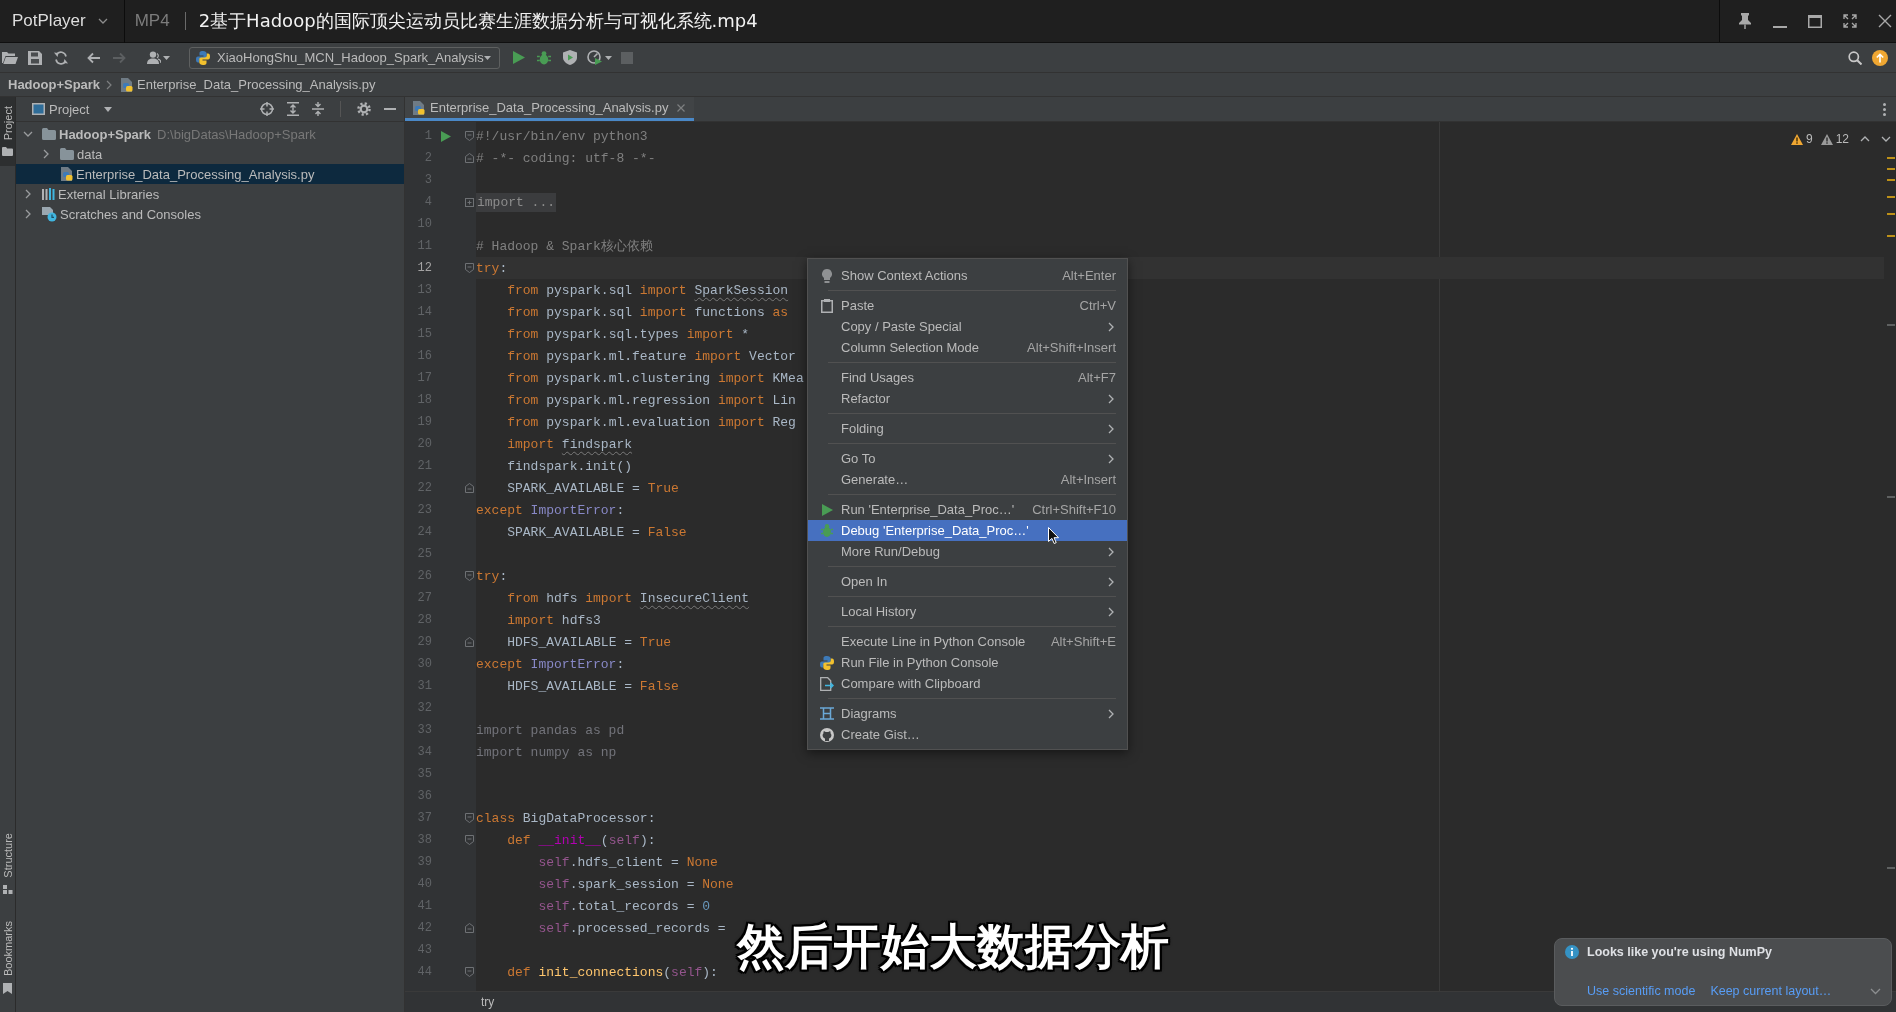 This screenshot has width=1896, height=1012. I want to click on menu-item: Local History, so click(967, 611).